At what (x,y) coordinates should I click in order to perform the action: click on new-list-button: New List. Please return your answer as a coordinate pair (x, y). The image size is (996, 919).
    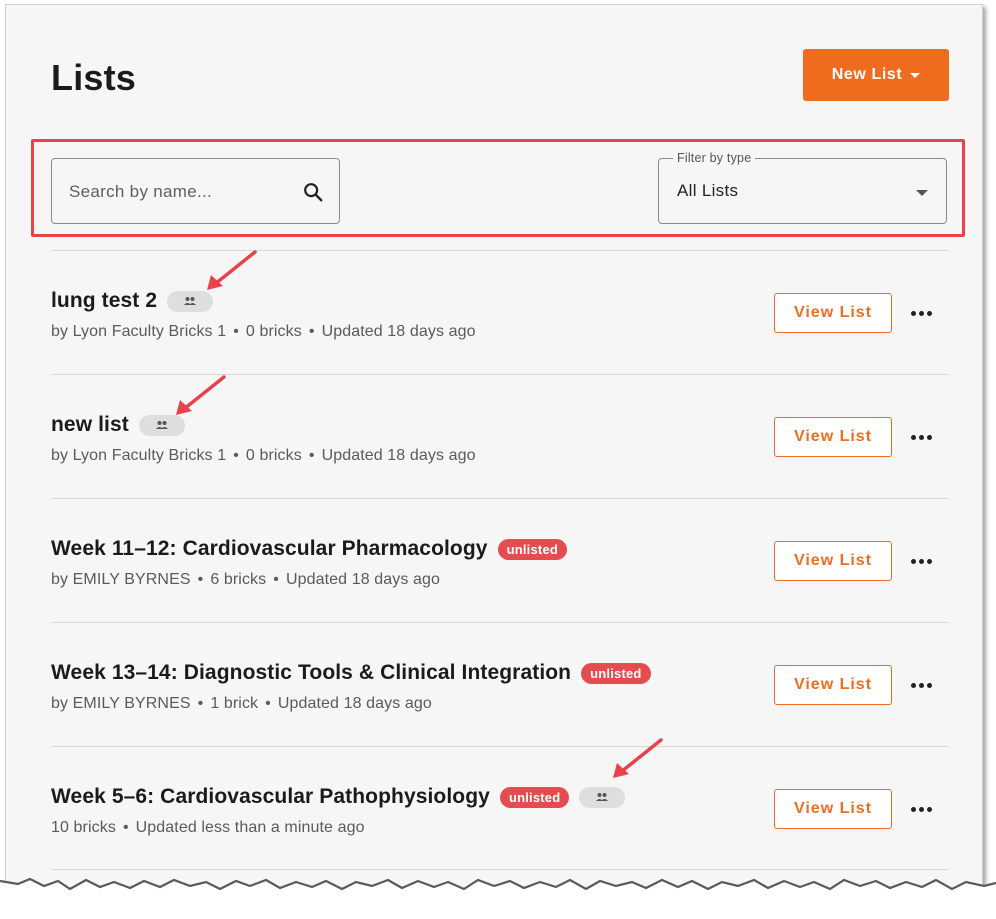
    Looking at the image, I should click on (876, 75).